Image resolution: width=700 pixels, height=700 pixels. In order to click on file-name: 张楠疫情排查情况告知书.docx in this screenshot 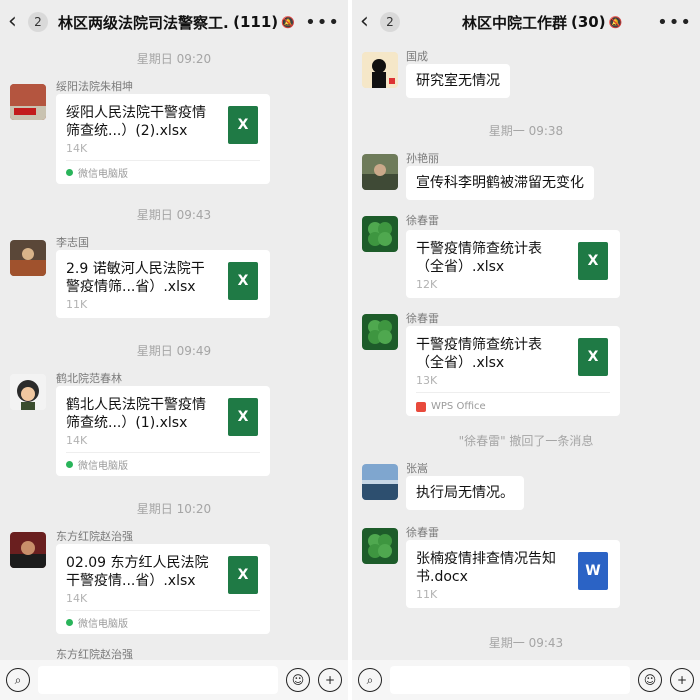, I will do `click(486, 568)`.